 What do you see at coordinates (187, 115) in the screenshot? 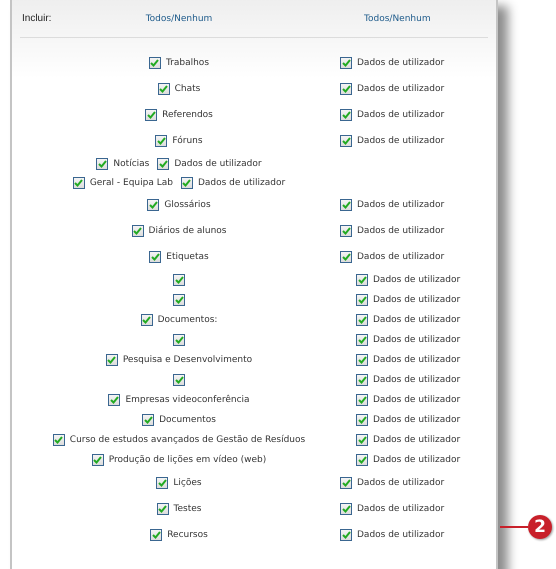
I see `checkbox-label: Referendos` at bounding box center [187, 115].